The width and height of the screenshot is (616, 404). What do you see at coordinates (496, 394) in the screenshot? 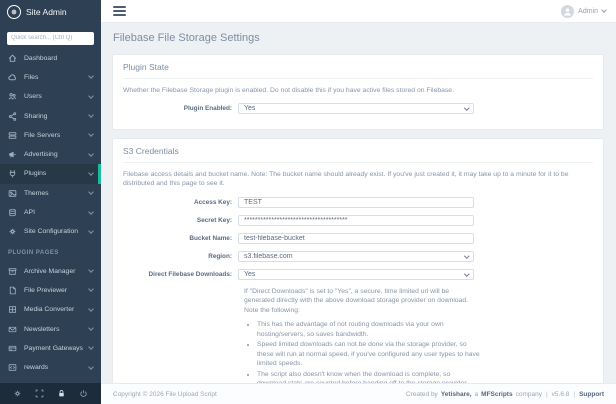
I see `mfscripts-link: MFScripts` at bounding box center [496, 394].